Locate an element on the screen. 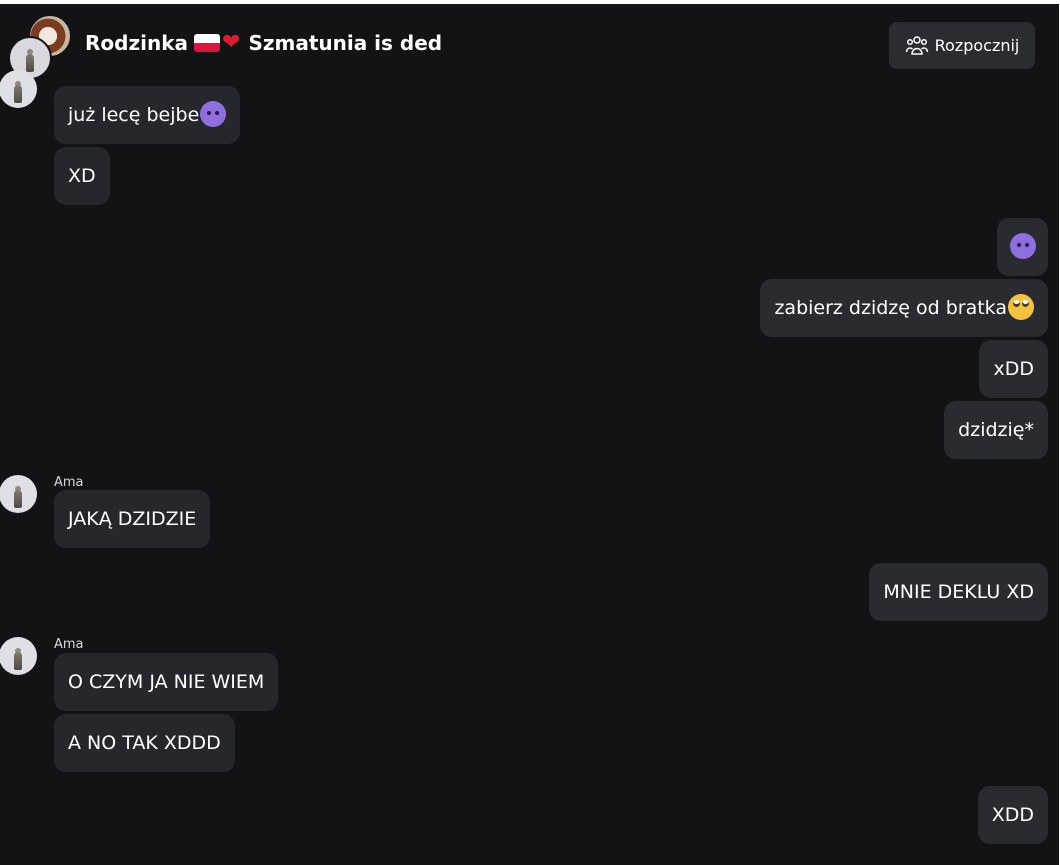  message-text: xDD is located at coordinates (1013, 369).